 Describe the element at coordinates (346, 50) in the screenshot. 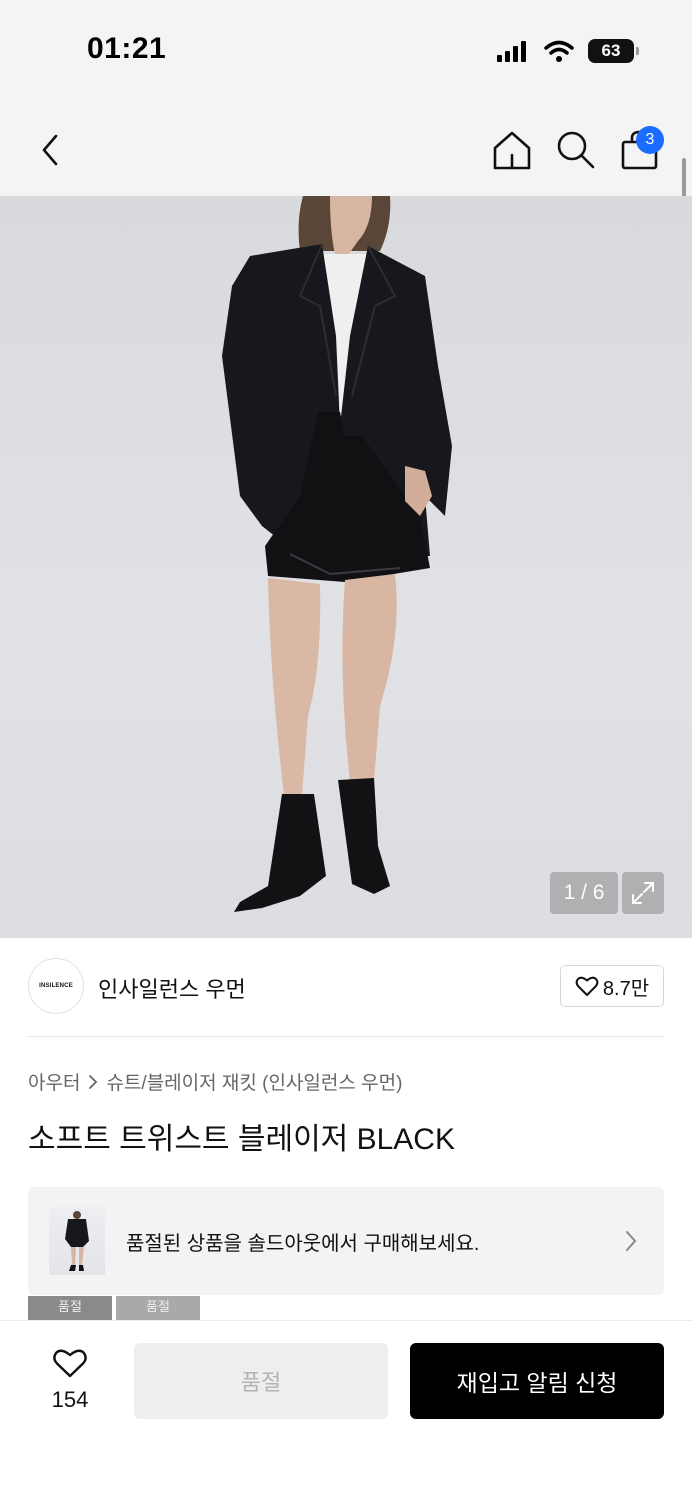

I see `status-bar: 01:21 63` at that location.